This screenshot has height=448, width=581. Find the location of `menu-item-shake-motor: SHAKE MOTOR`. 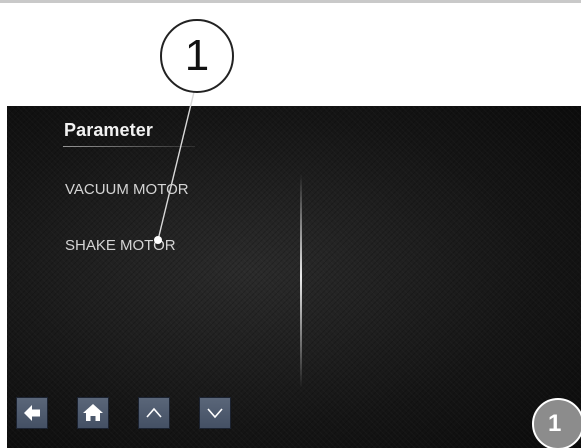

menu-item-shake-motor: SHAKE MOTOR is located at coordinates (120, 245).